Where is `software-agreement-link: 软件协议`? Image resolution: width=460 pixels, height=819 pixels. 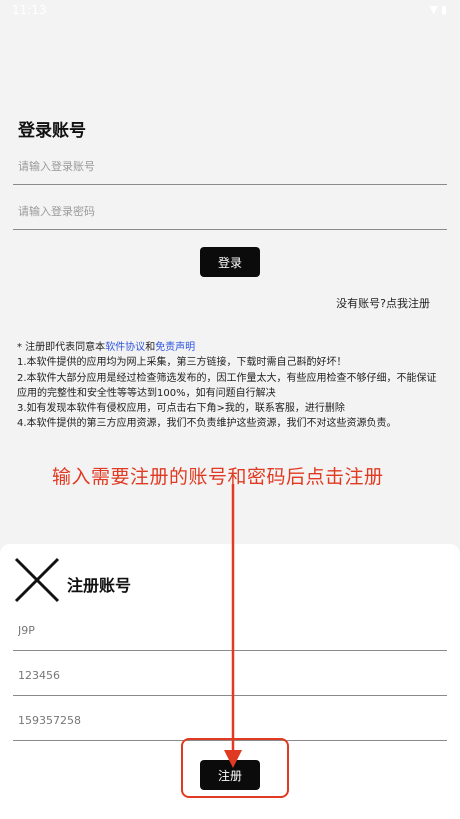
software-agreement-link: 软件协议 is located at coordinates (125, 347).